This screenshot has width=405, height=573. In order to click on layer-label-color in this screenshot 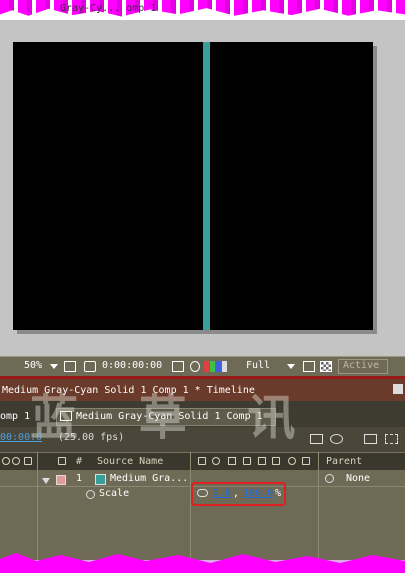, I will do `click(61, 480)`.